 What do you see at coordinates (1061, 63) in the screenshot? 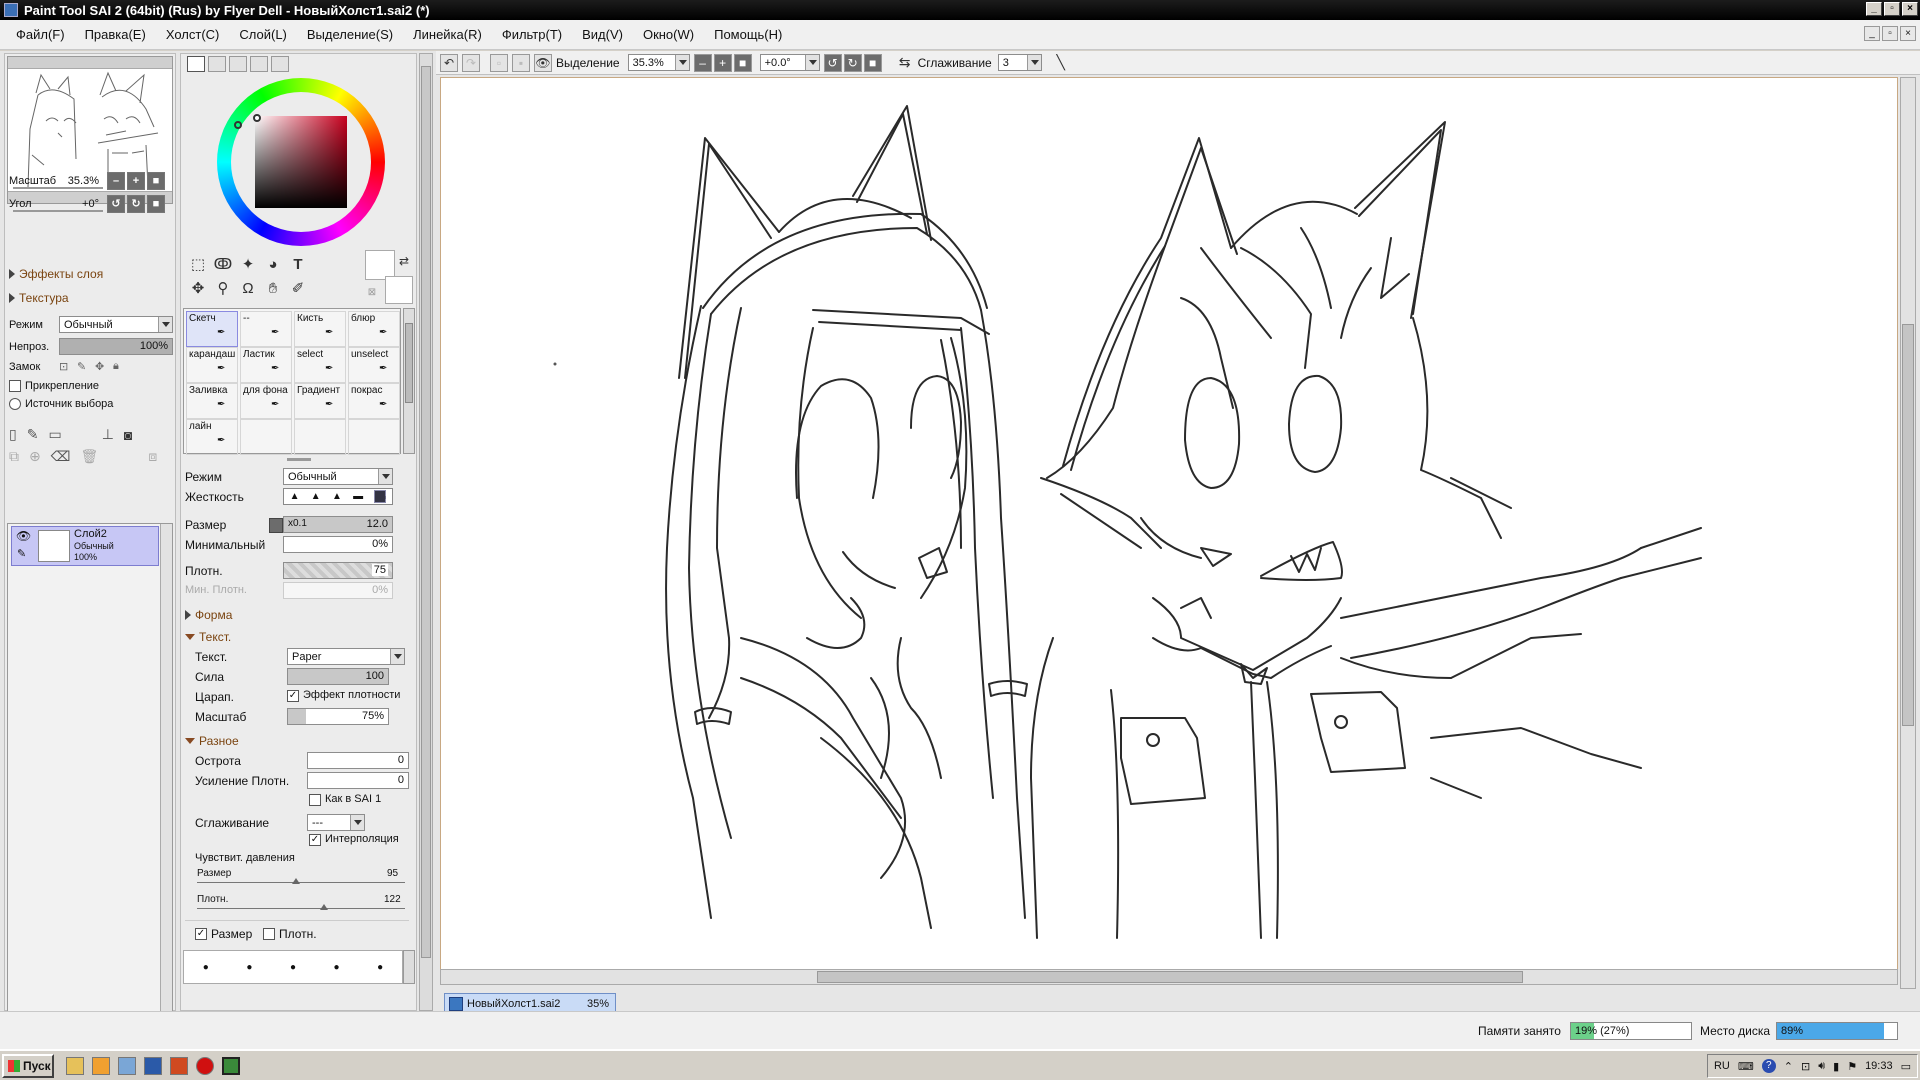
I see `line-stabilizer-icon: ╲` at bounding box center [1061, 63].